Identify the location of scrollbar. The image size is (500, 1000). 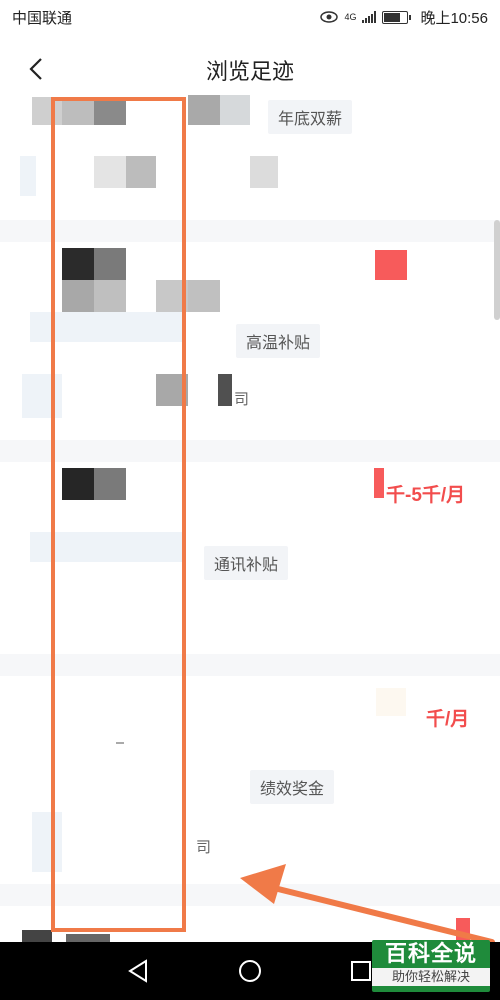
(497, 270).